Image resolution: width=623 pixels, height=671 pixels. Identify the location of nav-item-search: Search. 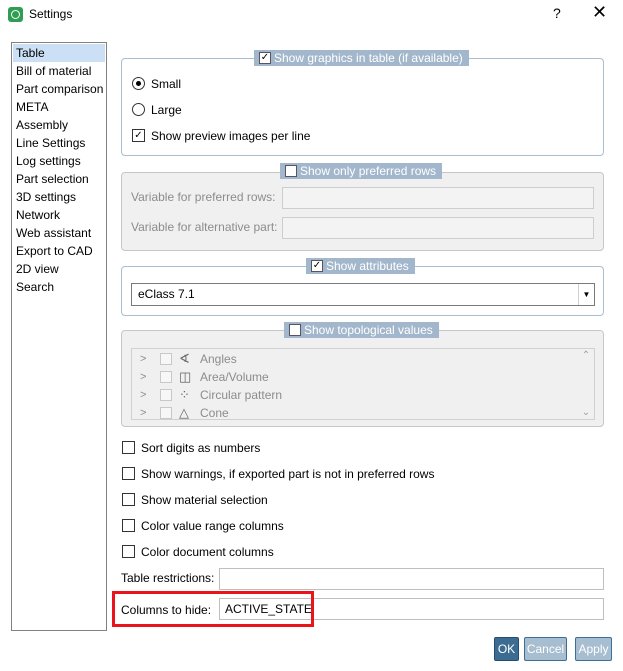
(59, 287).